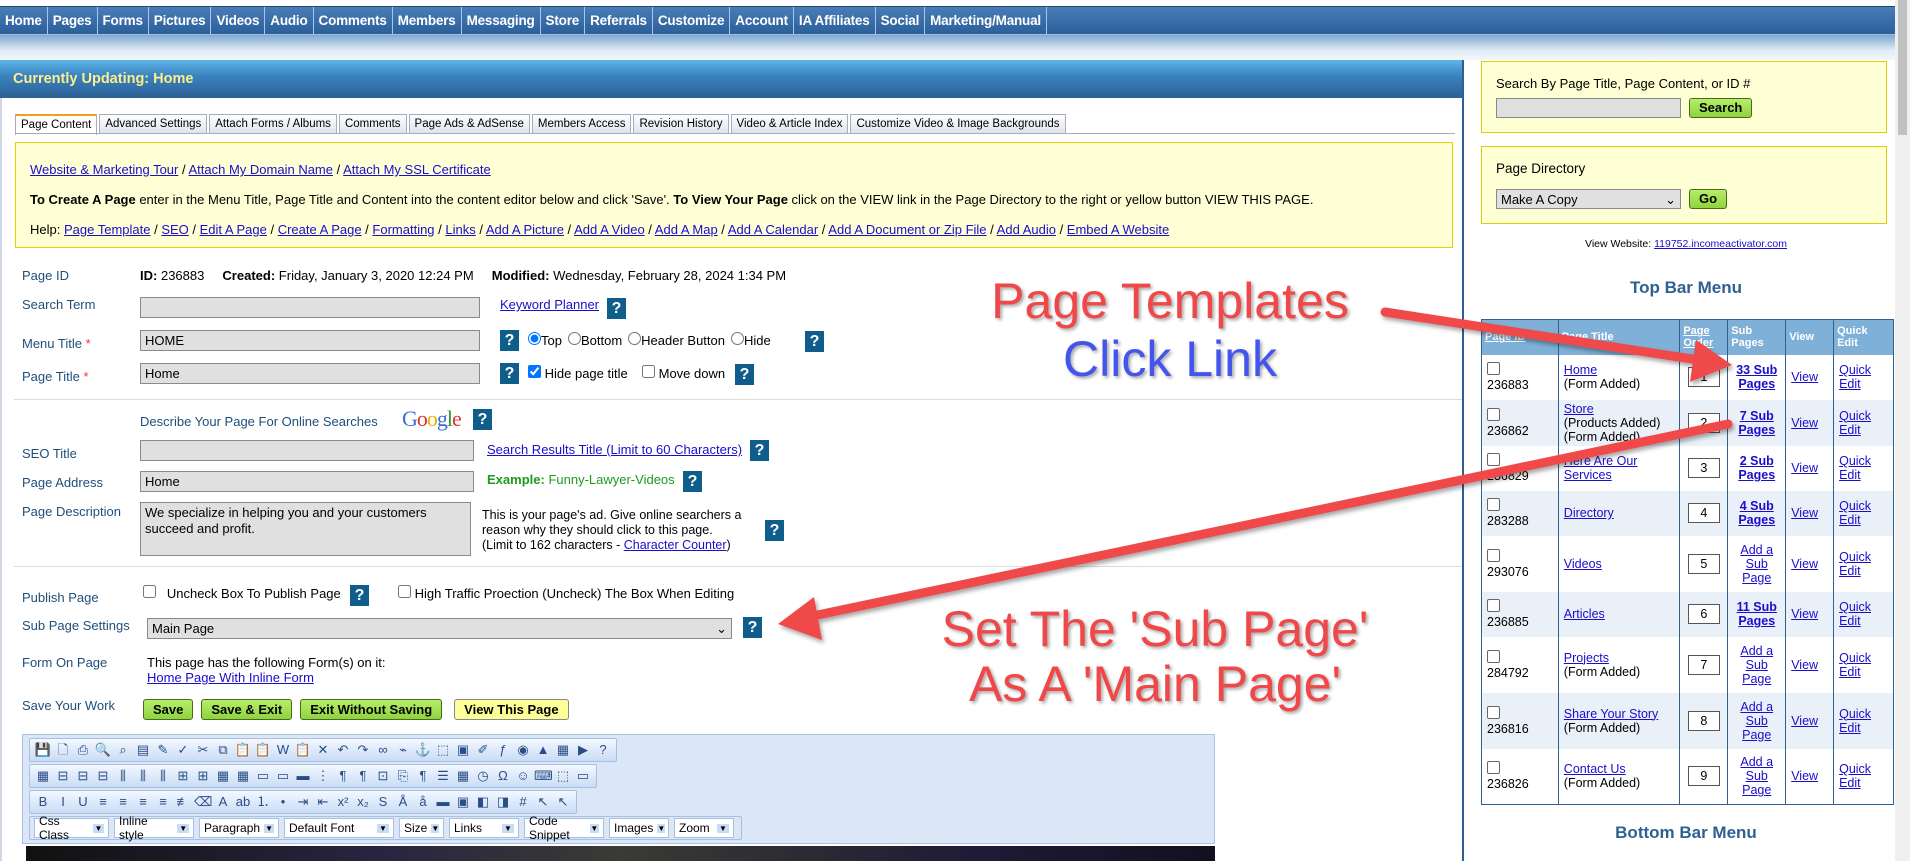  I want to click on page-title-link: Share Your Story, so click(1611, 714).